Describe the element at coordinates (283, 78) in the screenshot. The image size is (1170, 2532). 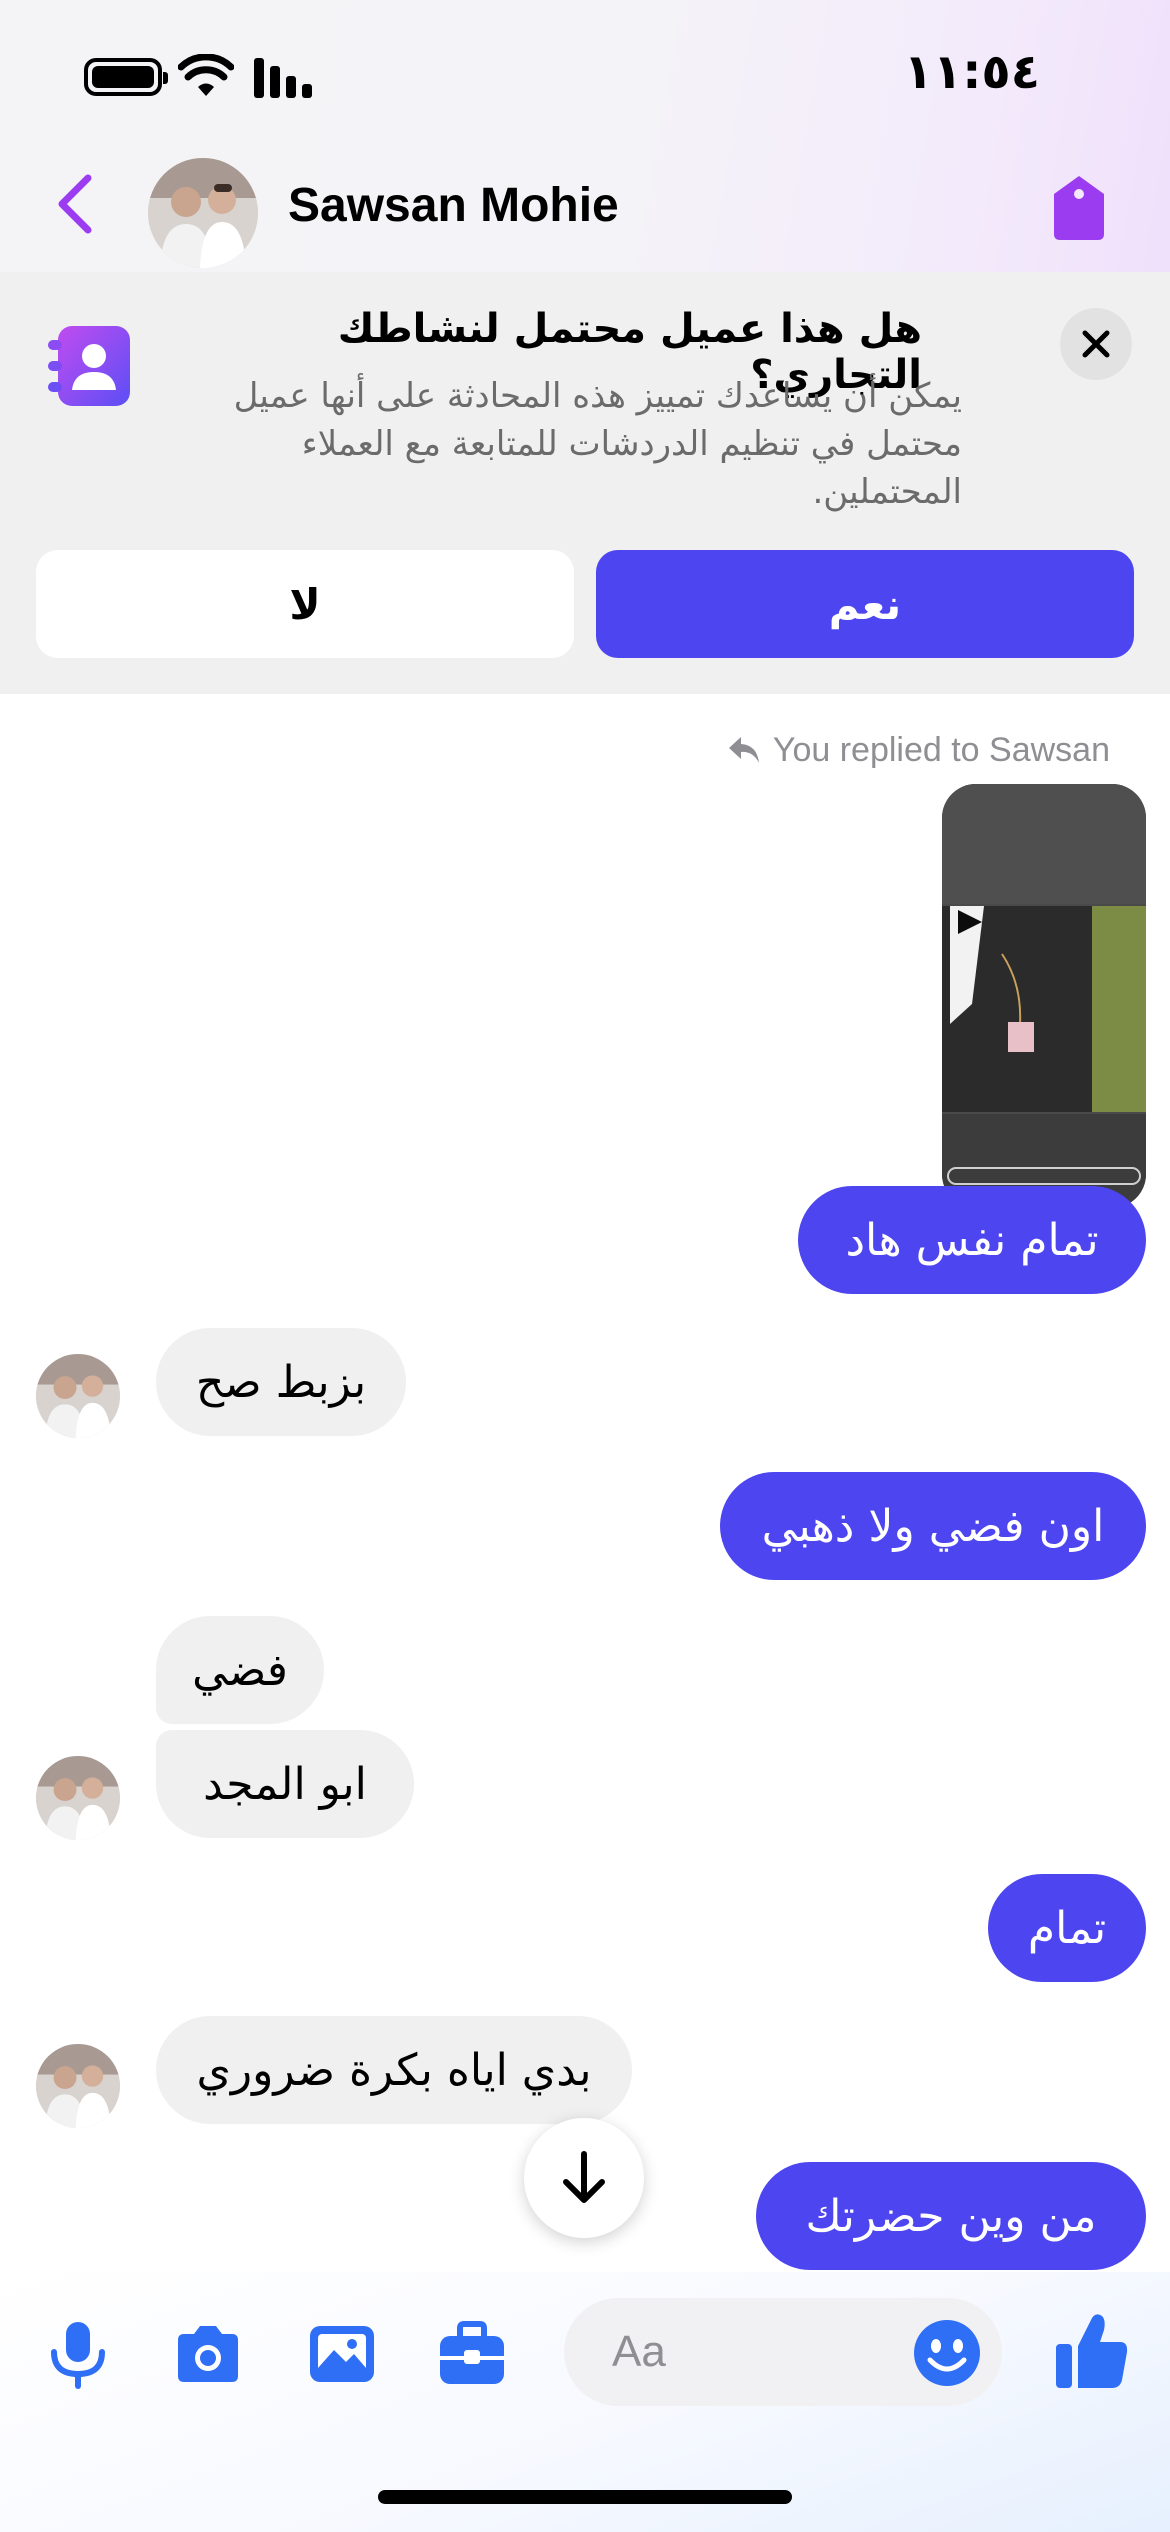
I see `signal-icon` at that location.